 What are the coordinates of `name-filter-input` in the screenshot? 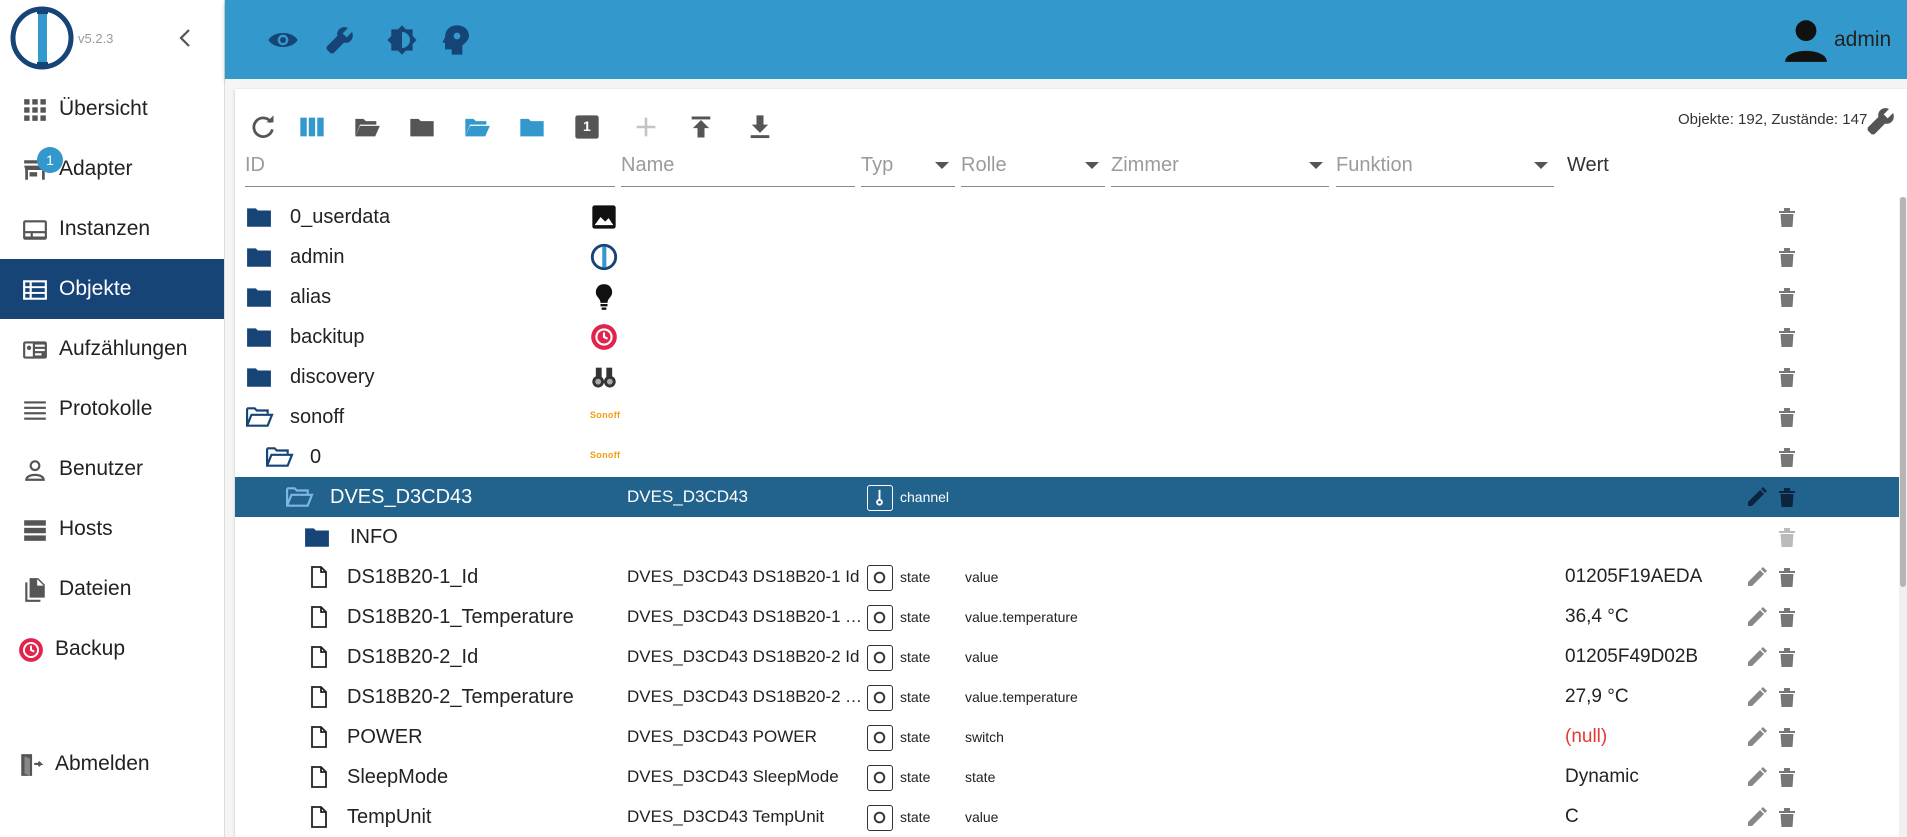 It's located at (738, 165).